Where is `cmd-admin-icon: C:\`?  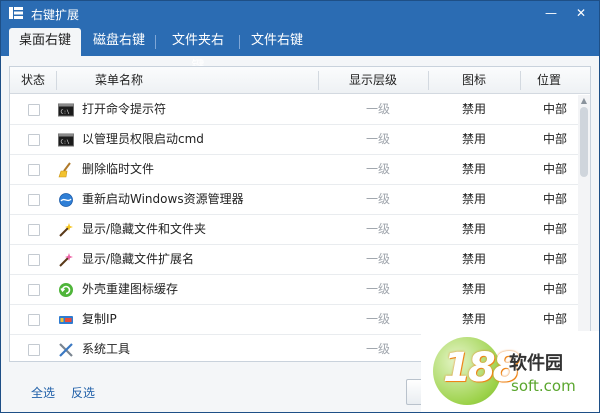
cmd-admin-icon: C:\ is located at coordinates (66, 140).